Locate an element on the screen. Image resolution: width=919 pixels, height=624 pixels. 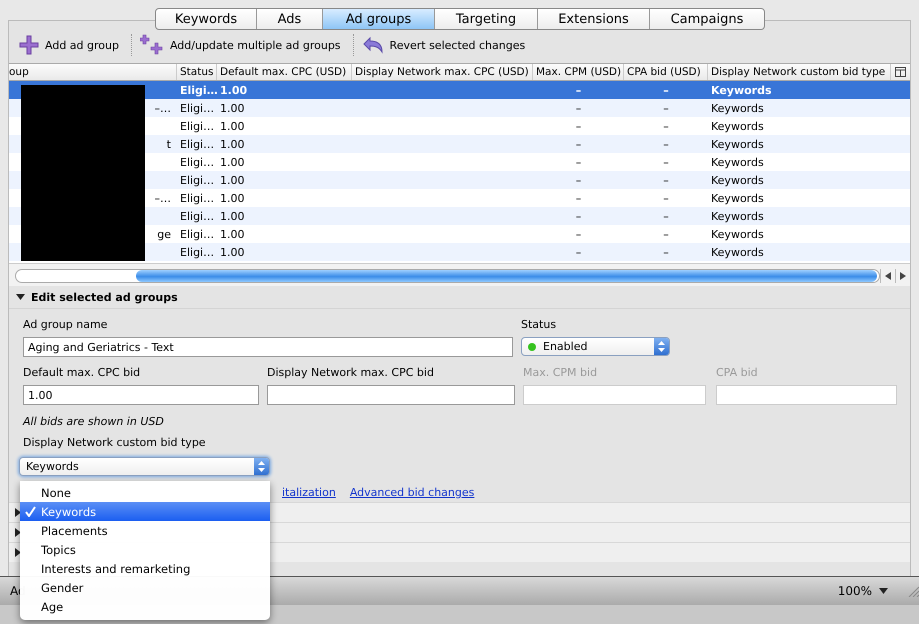
field-label: Display Network custom bid type is located at coordinates (115, 443).